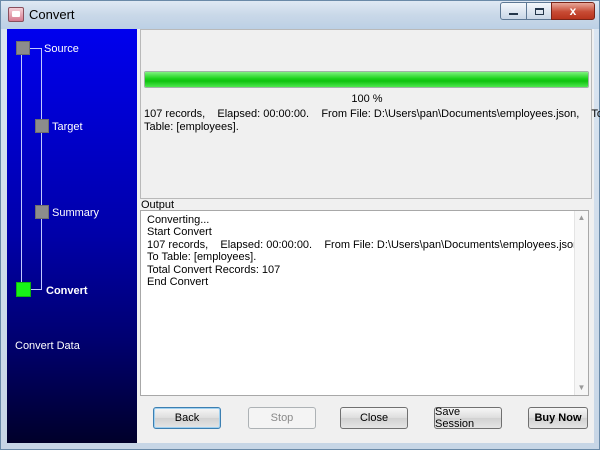 The width and height of the screenshot is (600, 450). What do you see at coordinates (47, 346) in the screenshot?
I see `wizard-caption: Convert Data` at bounding box center [47, 346].